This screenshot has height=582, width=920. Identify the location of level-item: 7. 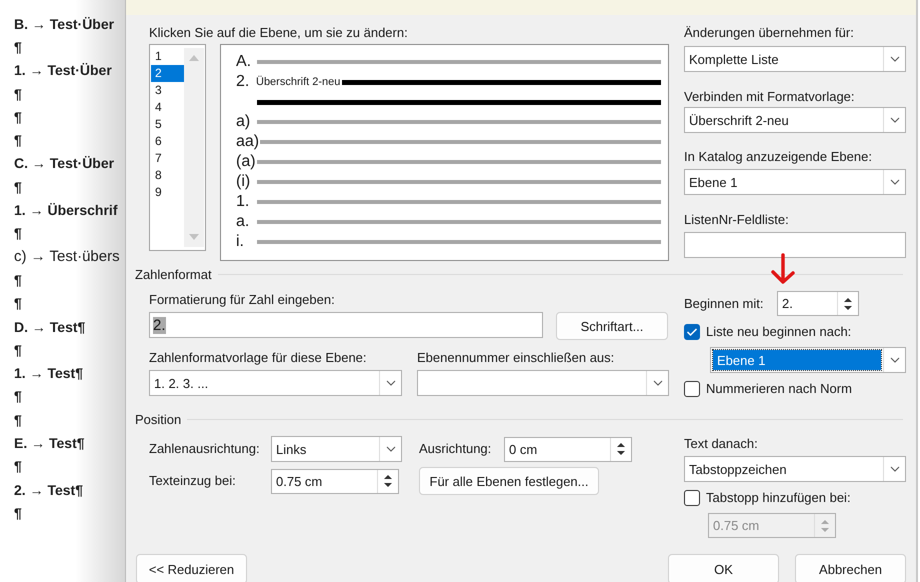
(167, 158).